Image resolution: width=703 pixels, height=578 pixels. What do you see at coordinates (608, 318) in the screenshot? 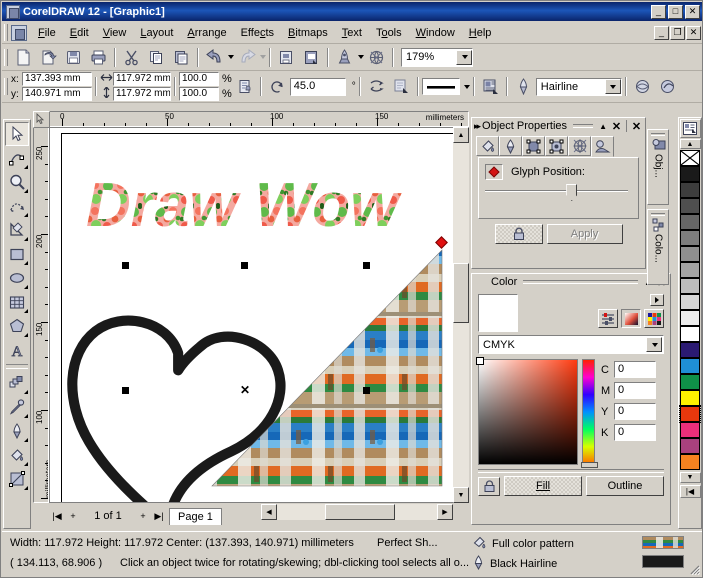
I see `color-sliders-mode-button` at bounding box center [608, 318].